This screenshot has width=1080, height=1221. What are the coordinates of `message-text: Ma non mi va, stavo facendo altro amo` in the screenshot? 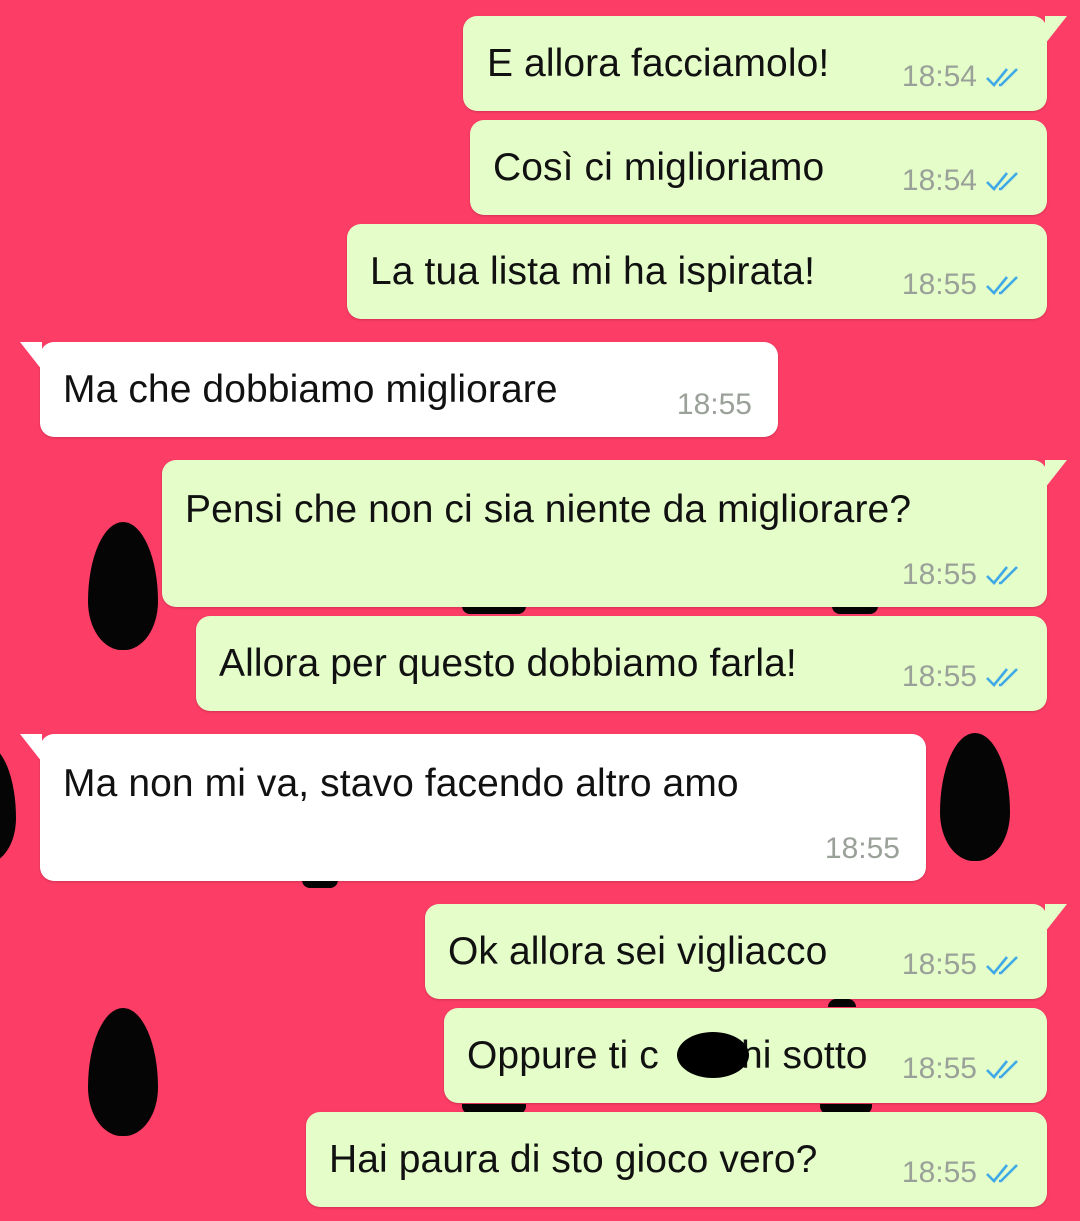 It's located at (401, 783).